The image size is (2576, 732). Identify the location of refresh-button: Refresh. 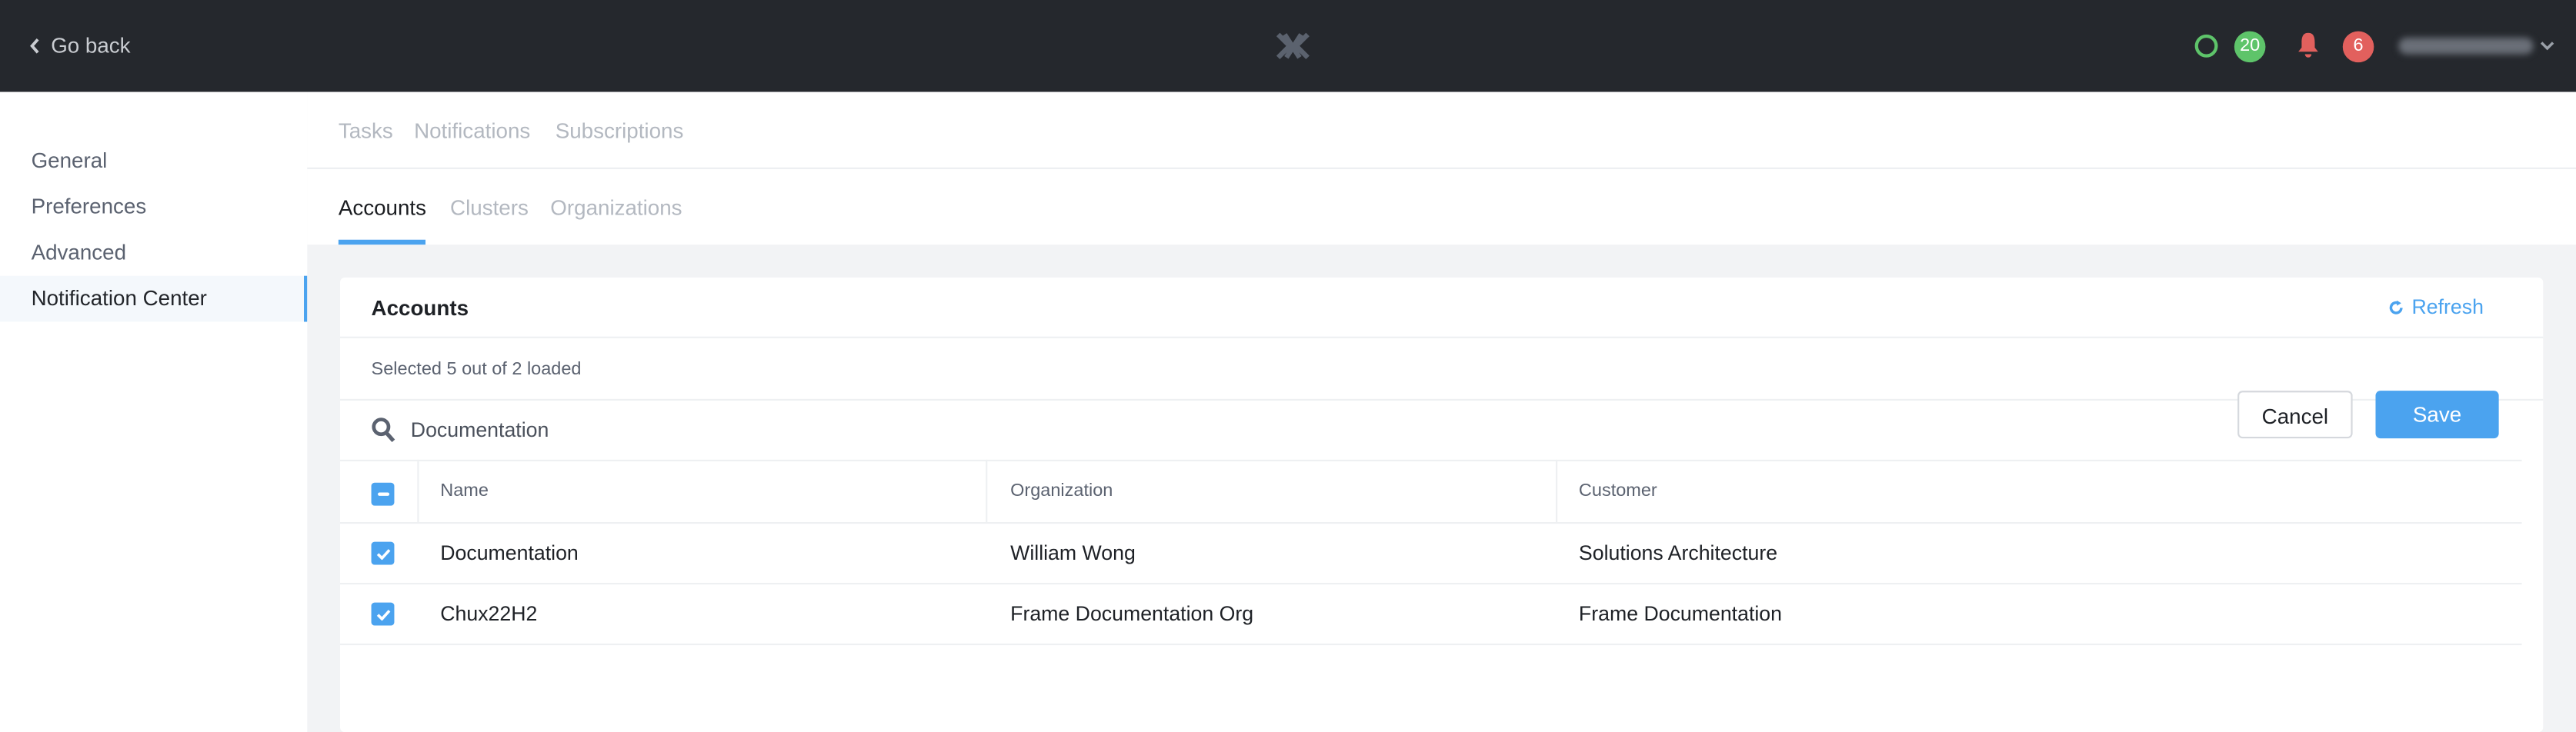
(2436, 306).